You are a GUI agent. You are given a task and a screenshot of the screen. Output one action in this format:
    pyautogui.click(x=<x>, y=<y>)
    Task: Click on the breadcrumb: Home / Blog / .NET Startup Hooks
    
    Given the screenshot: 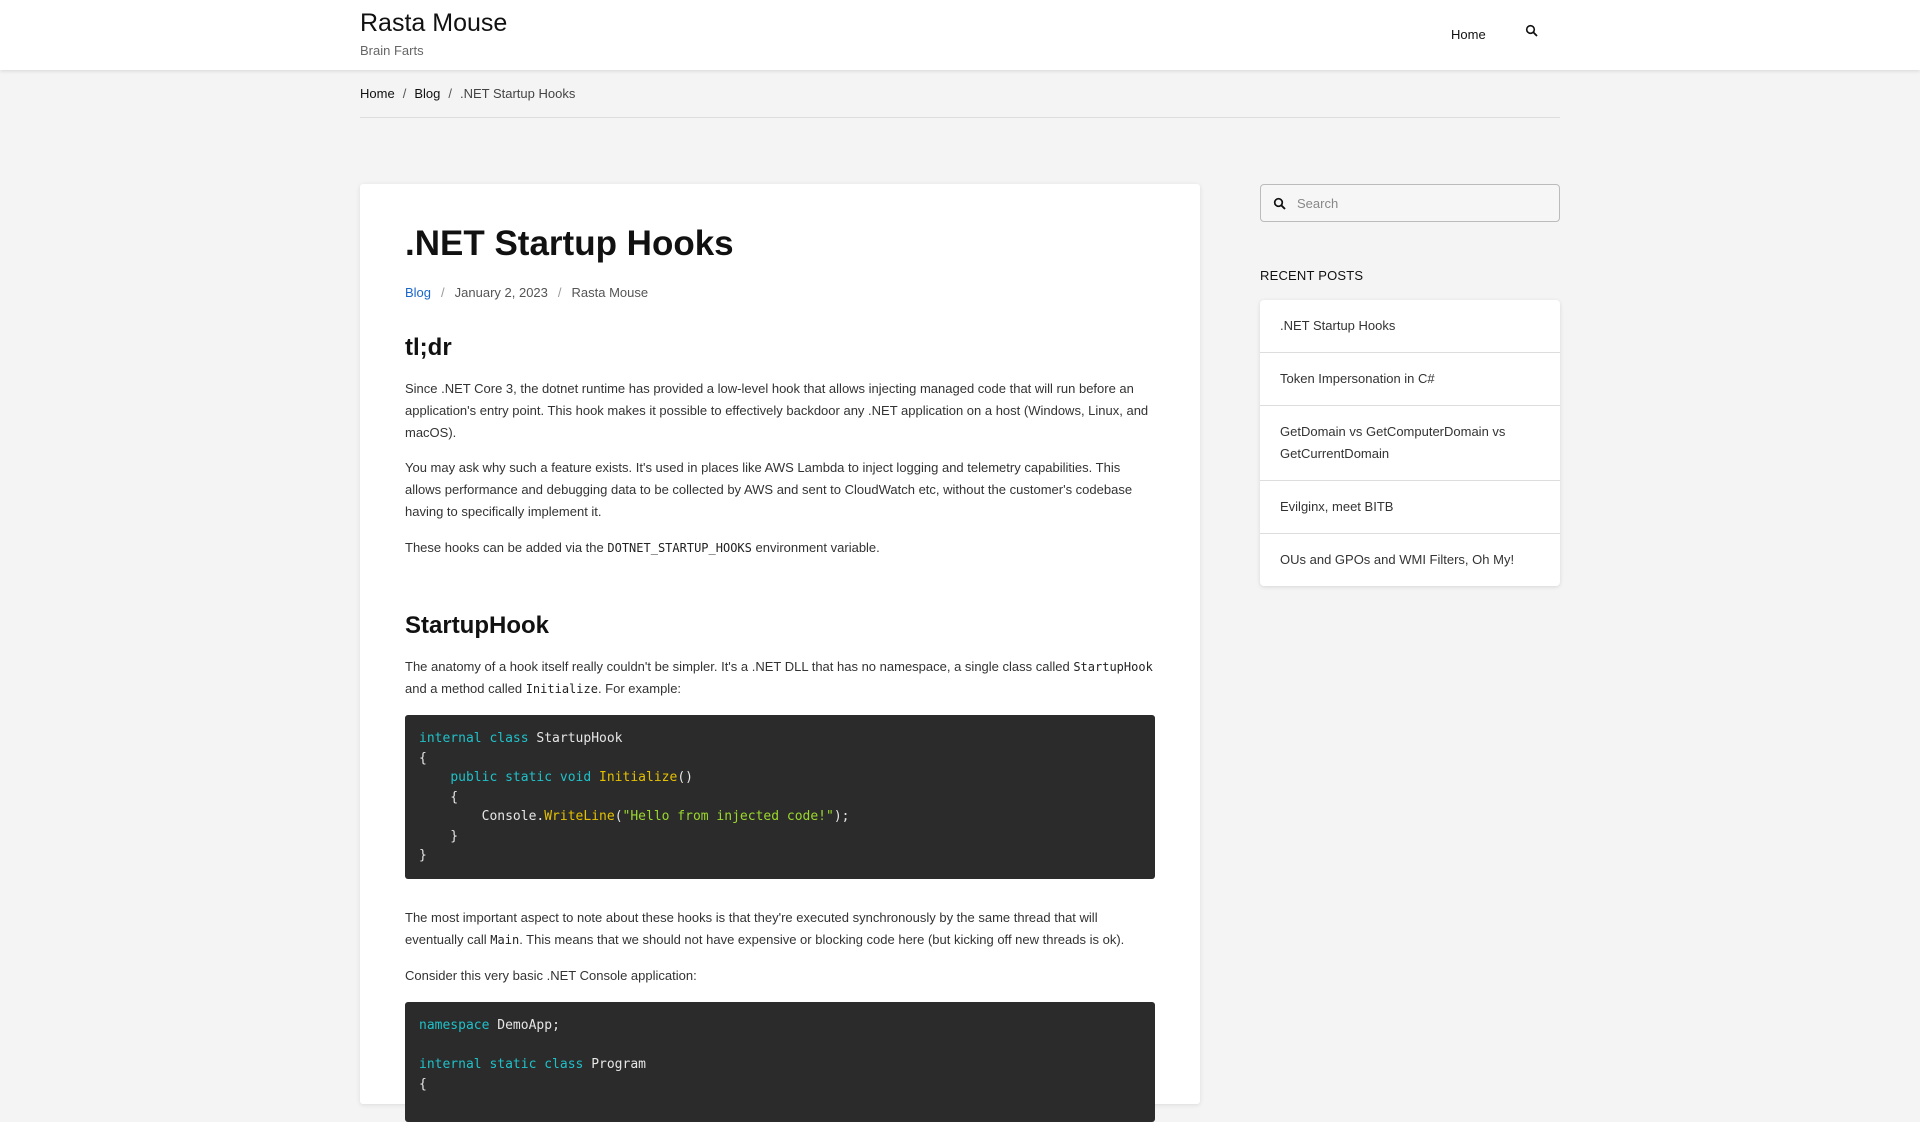 What is the action you would take?
    pyautogui.click(x=467, y=93)
    